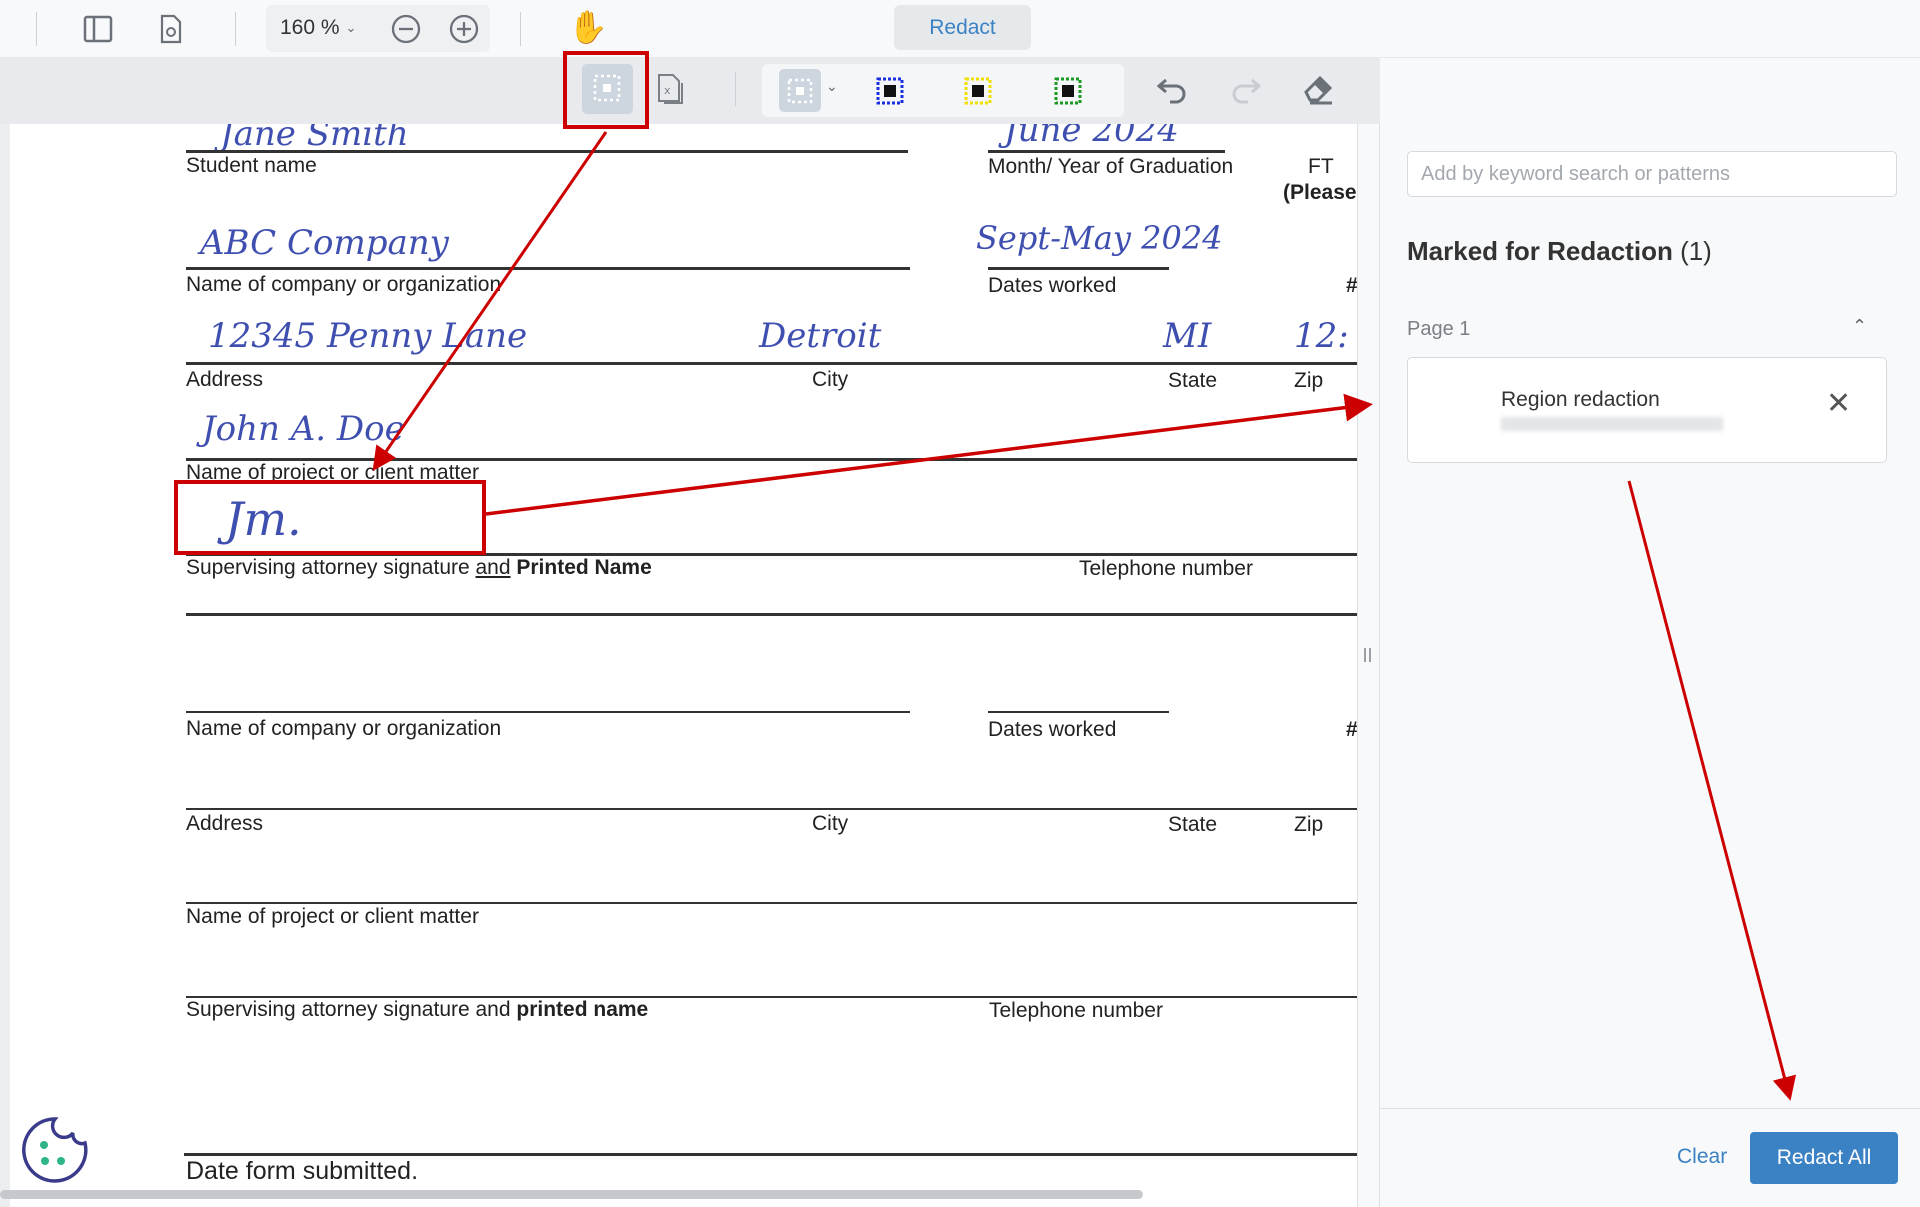  I want to click on zoom-controls: 160 % ⌄, so click(378, 28).